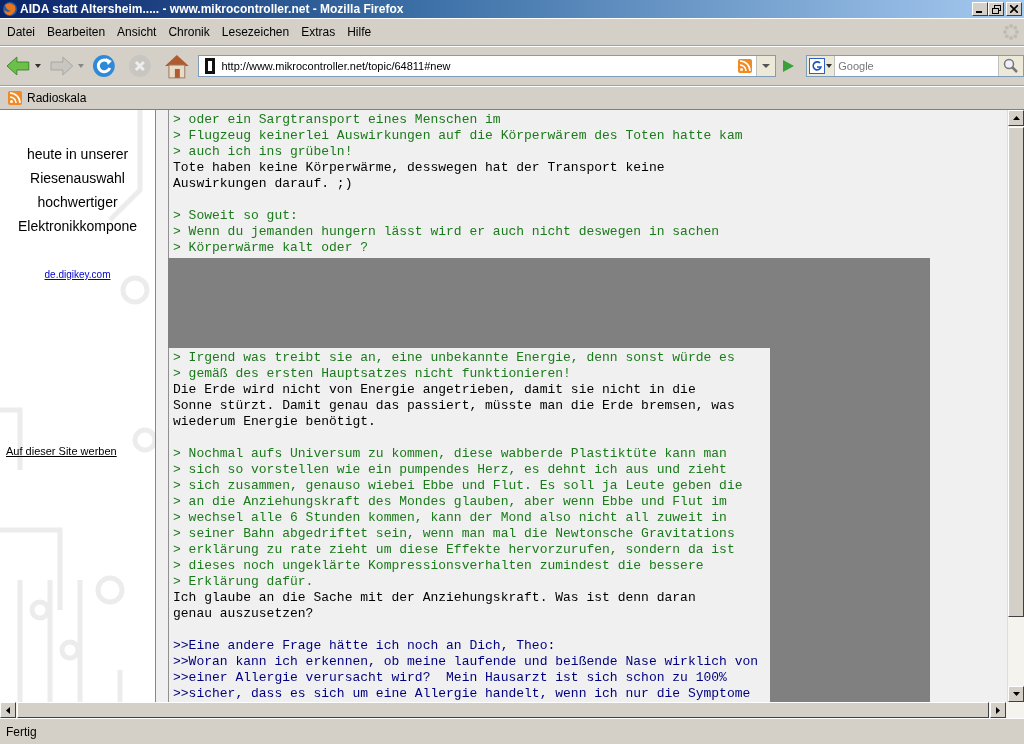 The width and height of the screenshot is (1024, 744). What do you see at coordinates (458, 136) in the screenshot?
I see `quoted-line: > Flugzeug keinerlei Auswirkungen auf die Körperwärem des Toten hatte kam` at bounding box center [458, 136].